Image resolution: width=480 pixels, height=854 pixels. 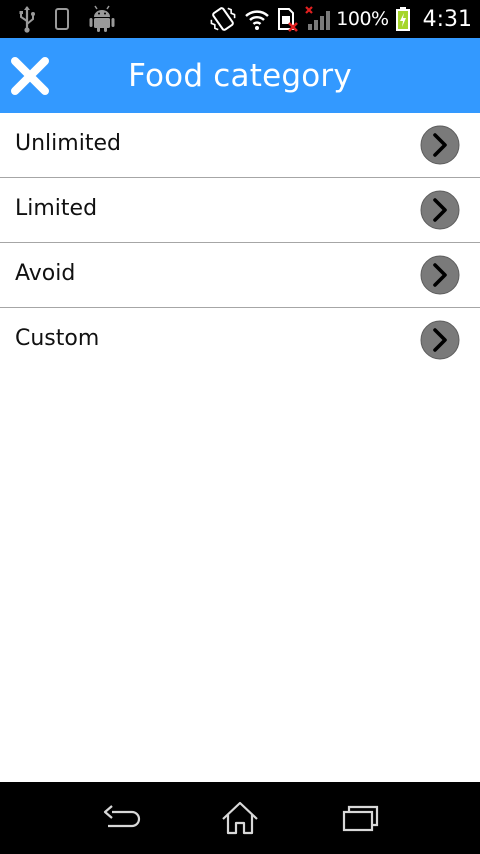 What do you see at coordinates (68, 143) in the screenshot?
I see `list-item-label: Unlimited` at bounding box center [68, 143].